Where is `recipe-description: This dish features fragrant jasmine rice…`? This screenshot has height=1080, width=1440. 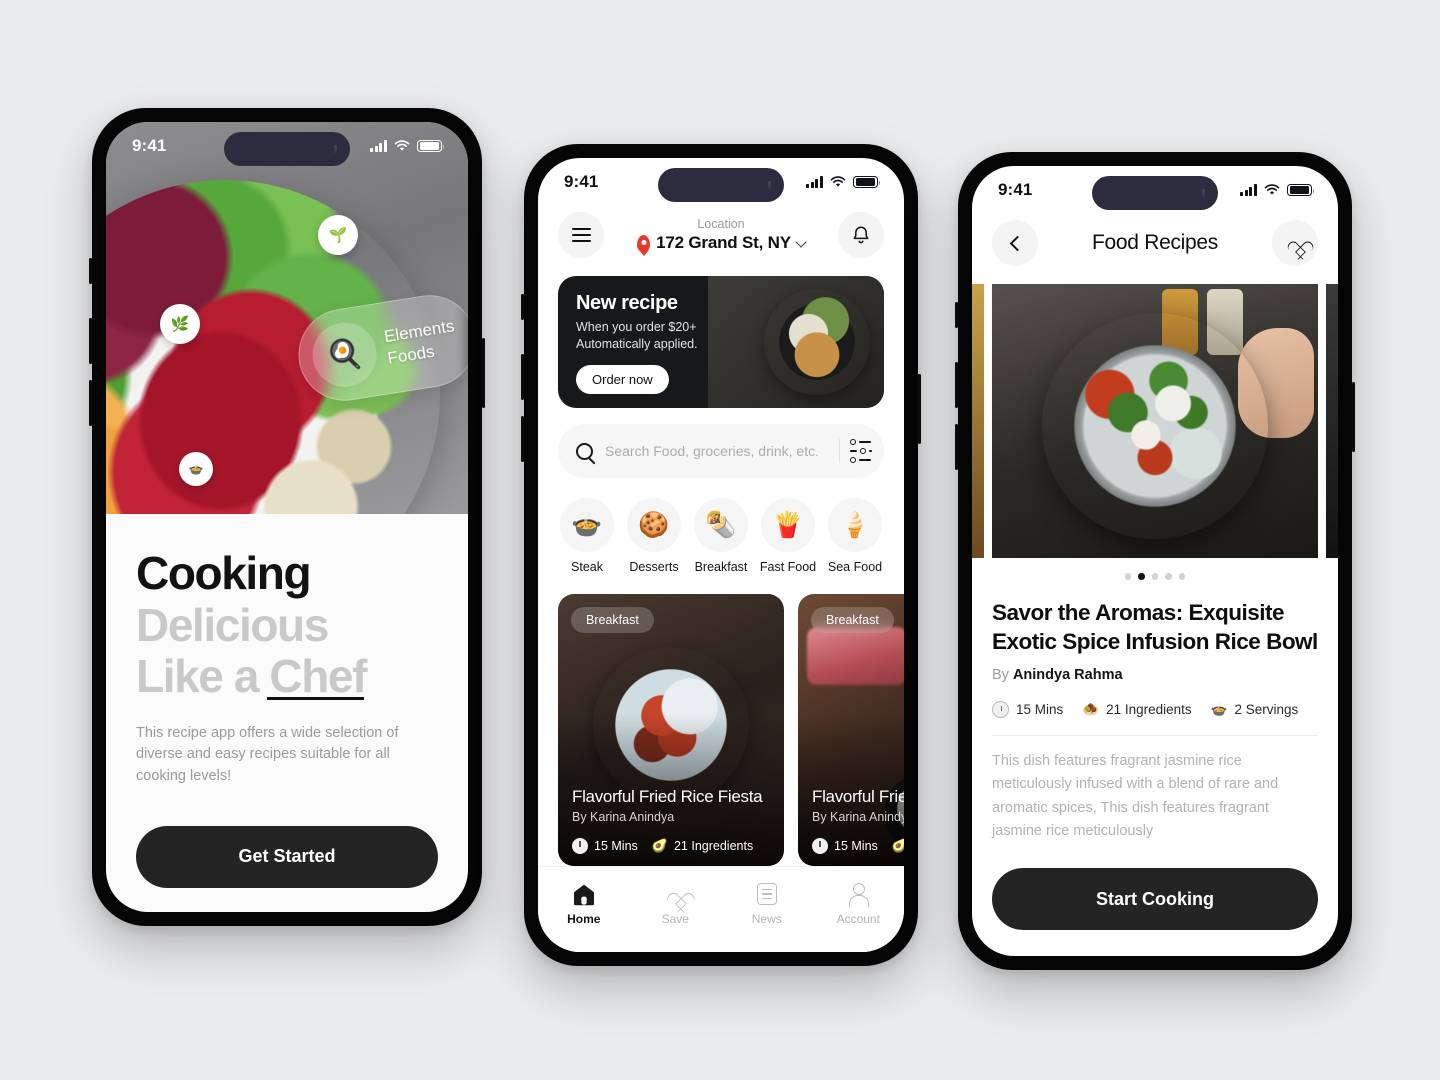 recipe-description: This dish features fragrant jasmine rice… is located at coordinates (1135, 796).